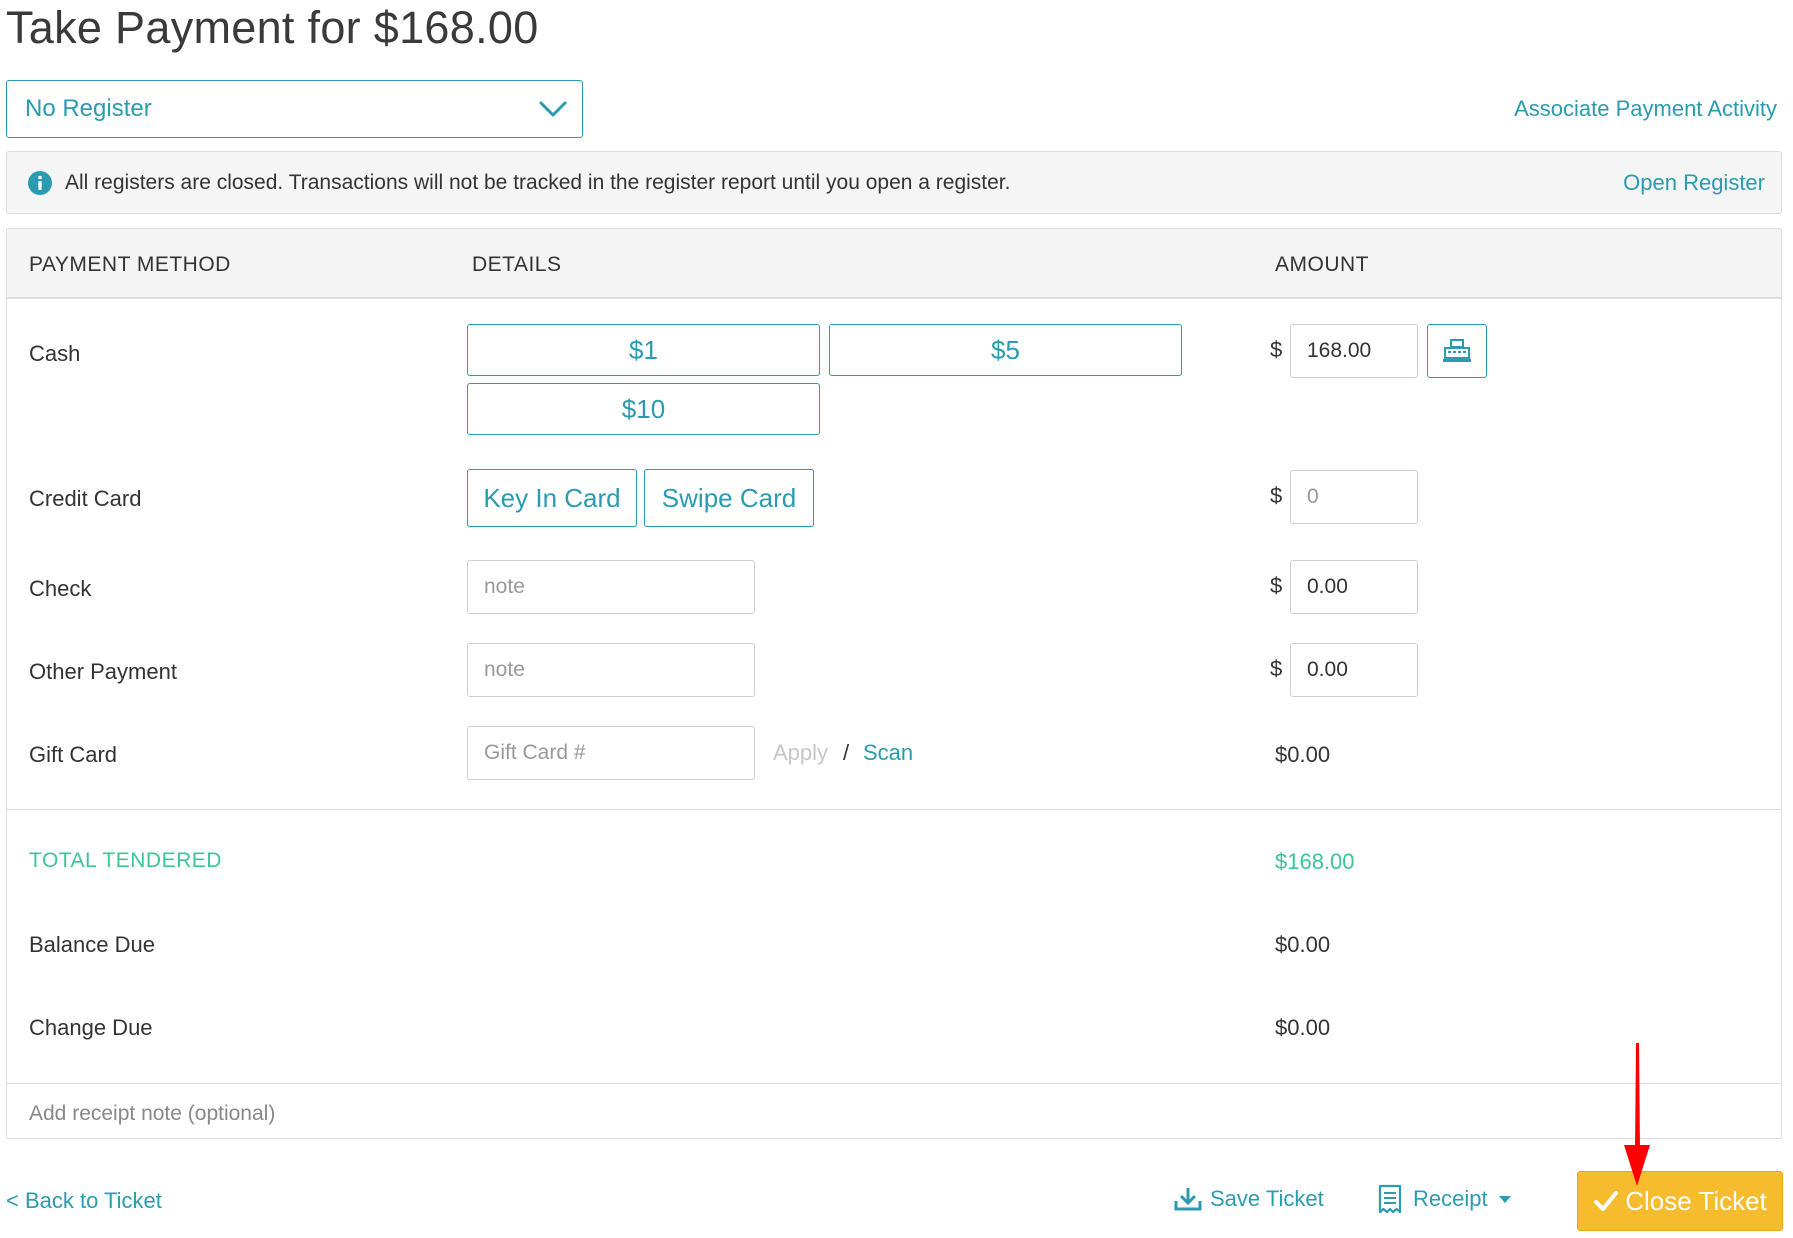  Describe the element at coordinates (611, 670) in the screenshot. I see `other-payment-note-input` at that location.